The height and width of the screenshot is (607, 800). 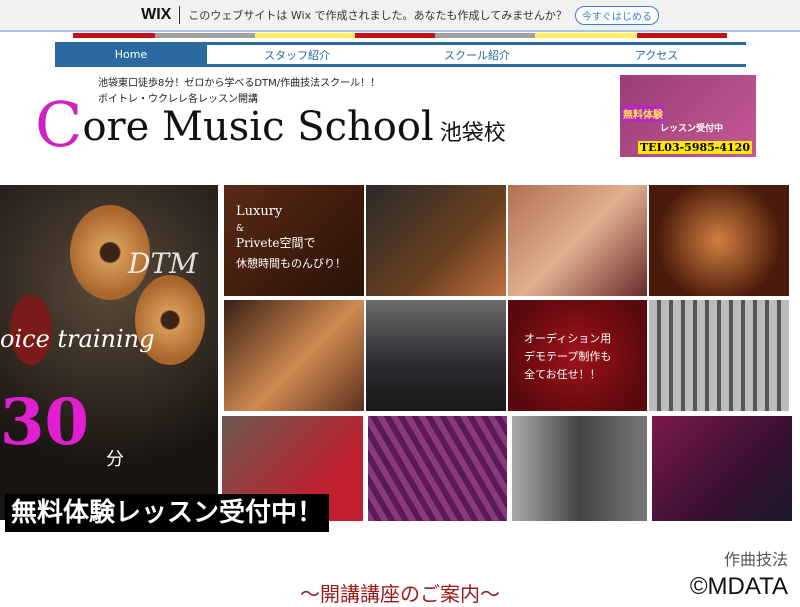 What do you see at coordinates (400, 594) in the screenshot?
I see `courses-heading: ～開講講座のご案内～` at bounding box center [400, 594].